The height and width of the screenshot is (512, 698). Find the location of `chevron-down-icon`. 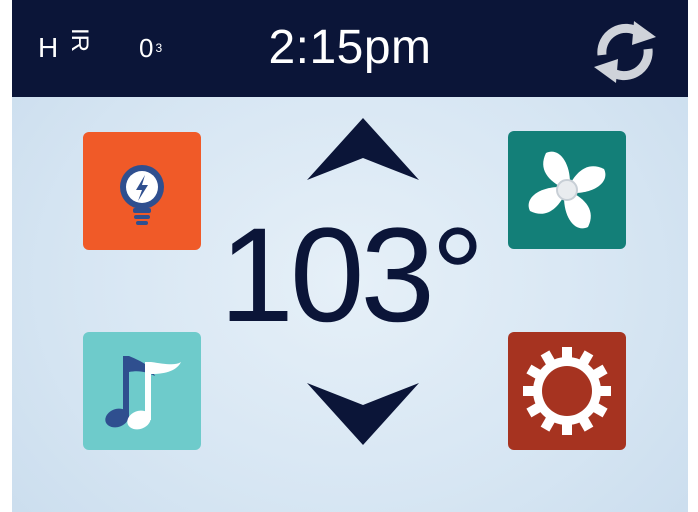

chevron-down-icon is located at coordinates (363, 414).